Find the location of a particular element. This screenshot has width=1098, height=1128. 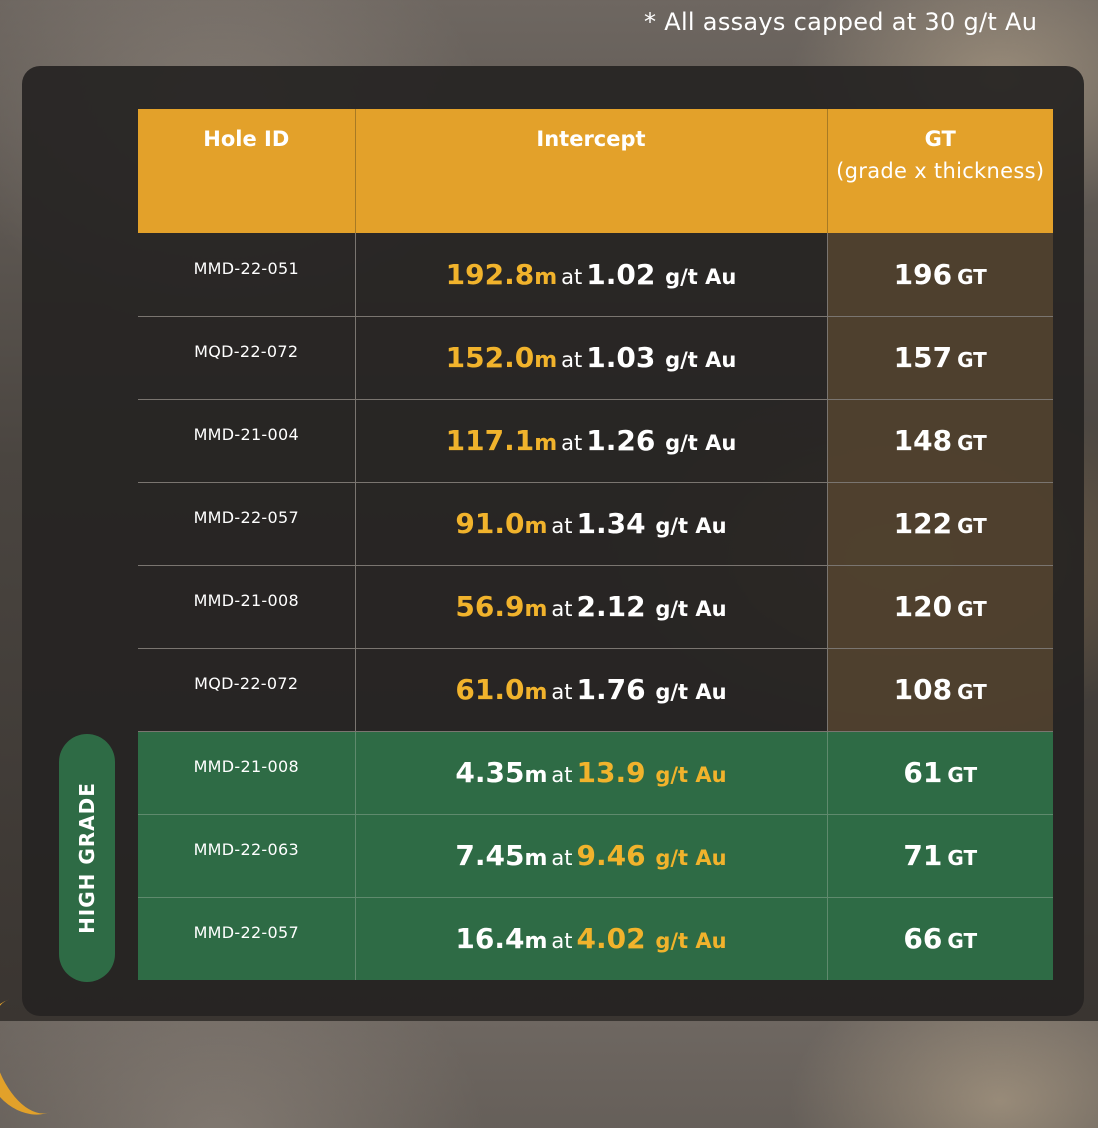

hole-id-cell: MMD-22-051 is located at coordinates (247, 275).